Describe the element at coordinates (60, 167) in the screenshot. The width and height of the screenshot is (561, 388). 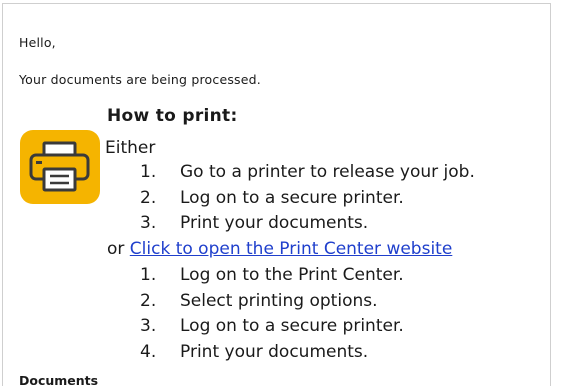
I see `printer-icon` at that location.